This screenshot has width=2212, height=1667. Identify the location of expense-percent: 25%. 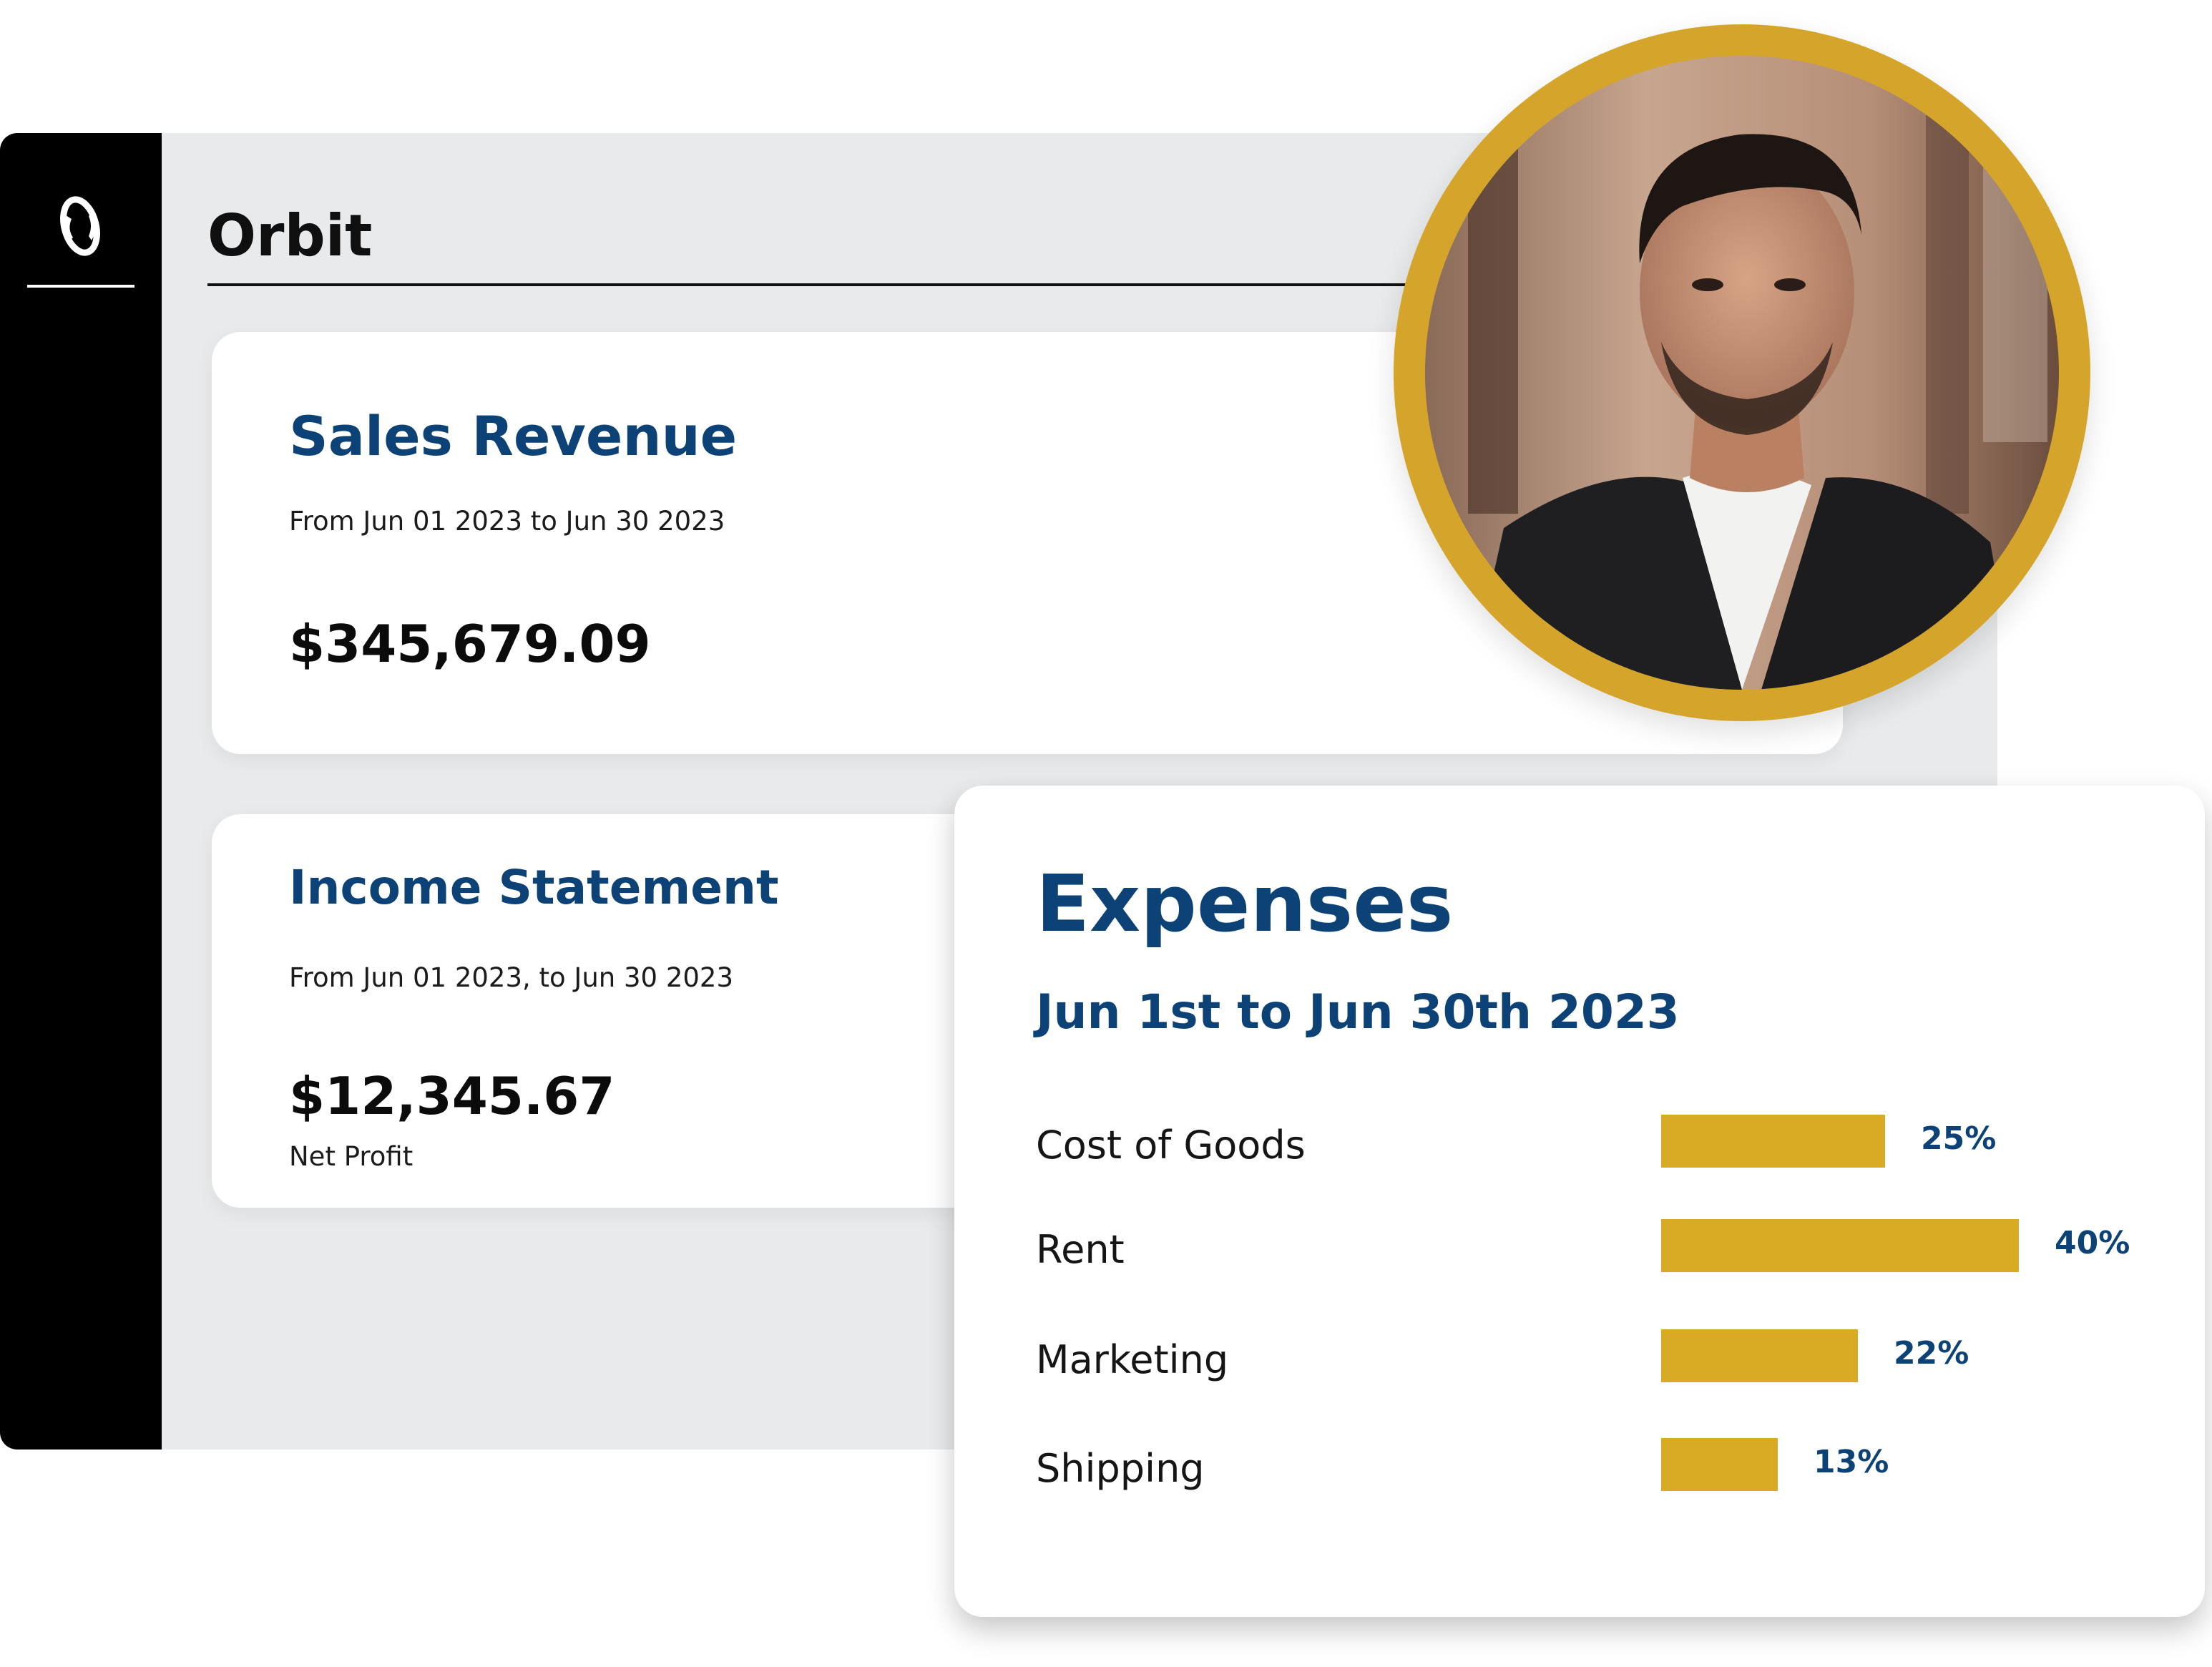
(1959, 1138).